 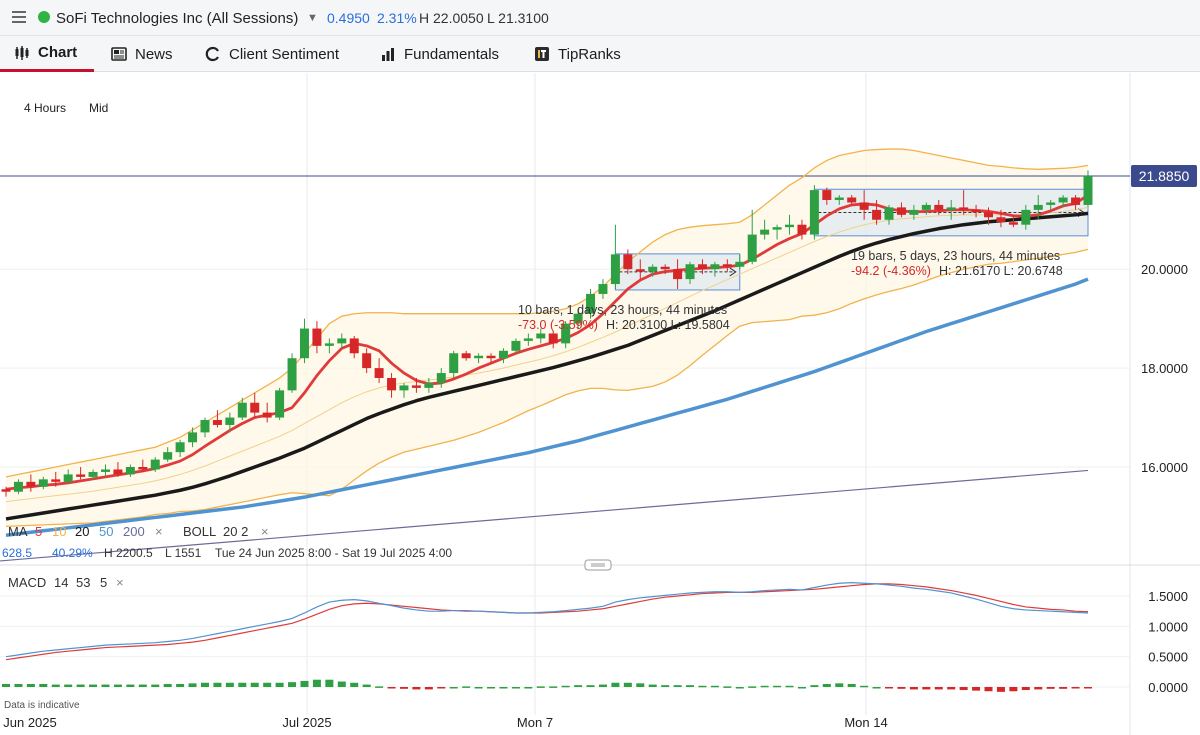 What do you see at coordinates (577, 54) in the screenshot?
I see `tab-tipranks: TipRanks` at bounding box center [577, 54].